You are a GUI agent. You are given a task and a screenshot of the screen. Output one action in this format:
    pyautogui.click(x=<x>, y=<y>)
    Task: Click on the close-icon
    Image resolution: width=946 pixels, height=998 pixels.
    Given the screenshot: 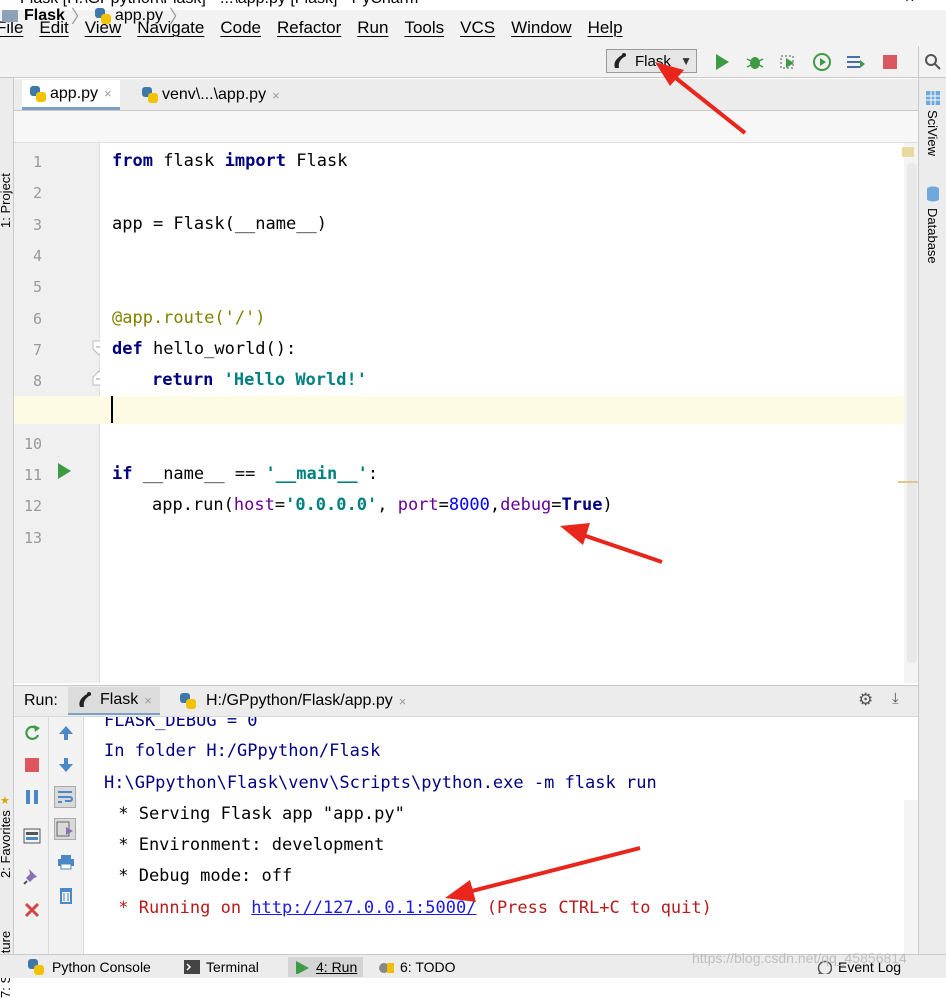 What is the action you would take?
    pyautogui.click(x=32, y=910)
    